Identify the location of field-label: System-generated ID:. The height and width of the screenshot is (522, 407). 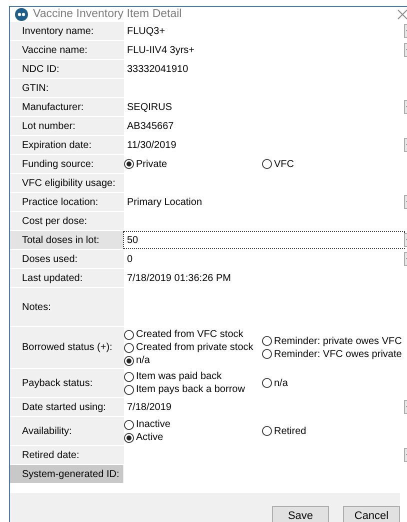
(71, 474).